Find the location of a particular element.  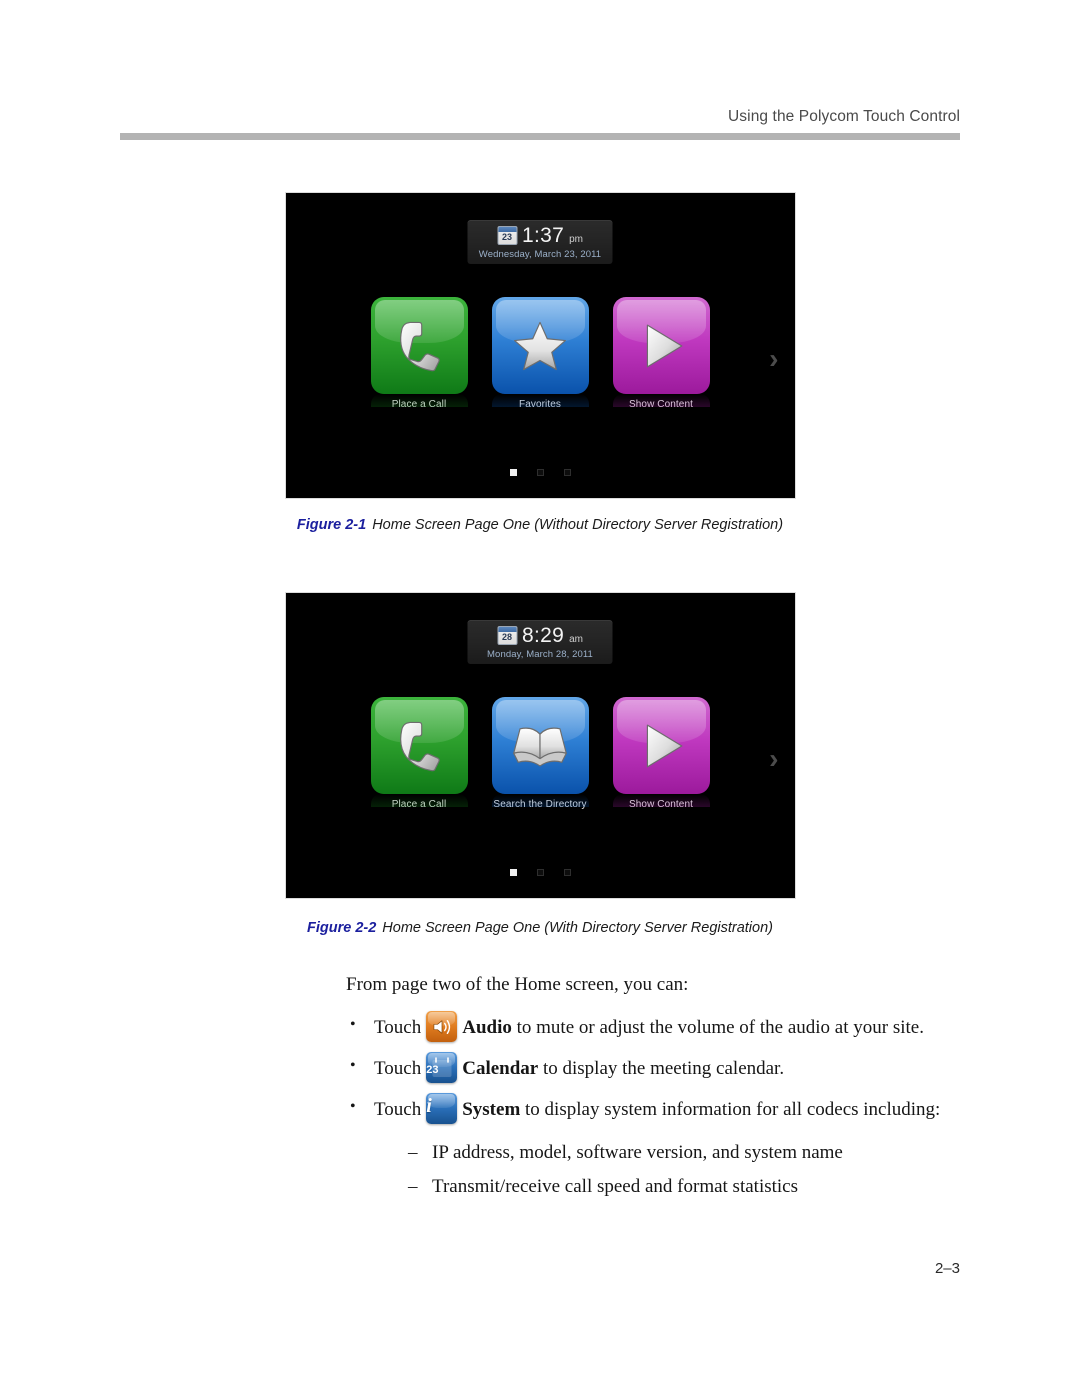

calendar-chip-icon: 28 is located at coordinates (507, 635).